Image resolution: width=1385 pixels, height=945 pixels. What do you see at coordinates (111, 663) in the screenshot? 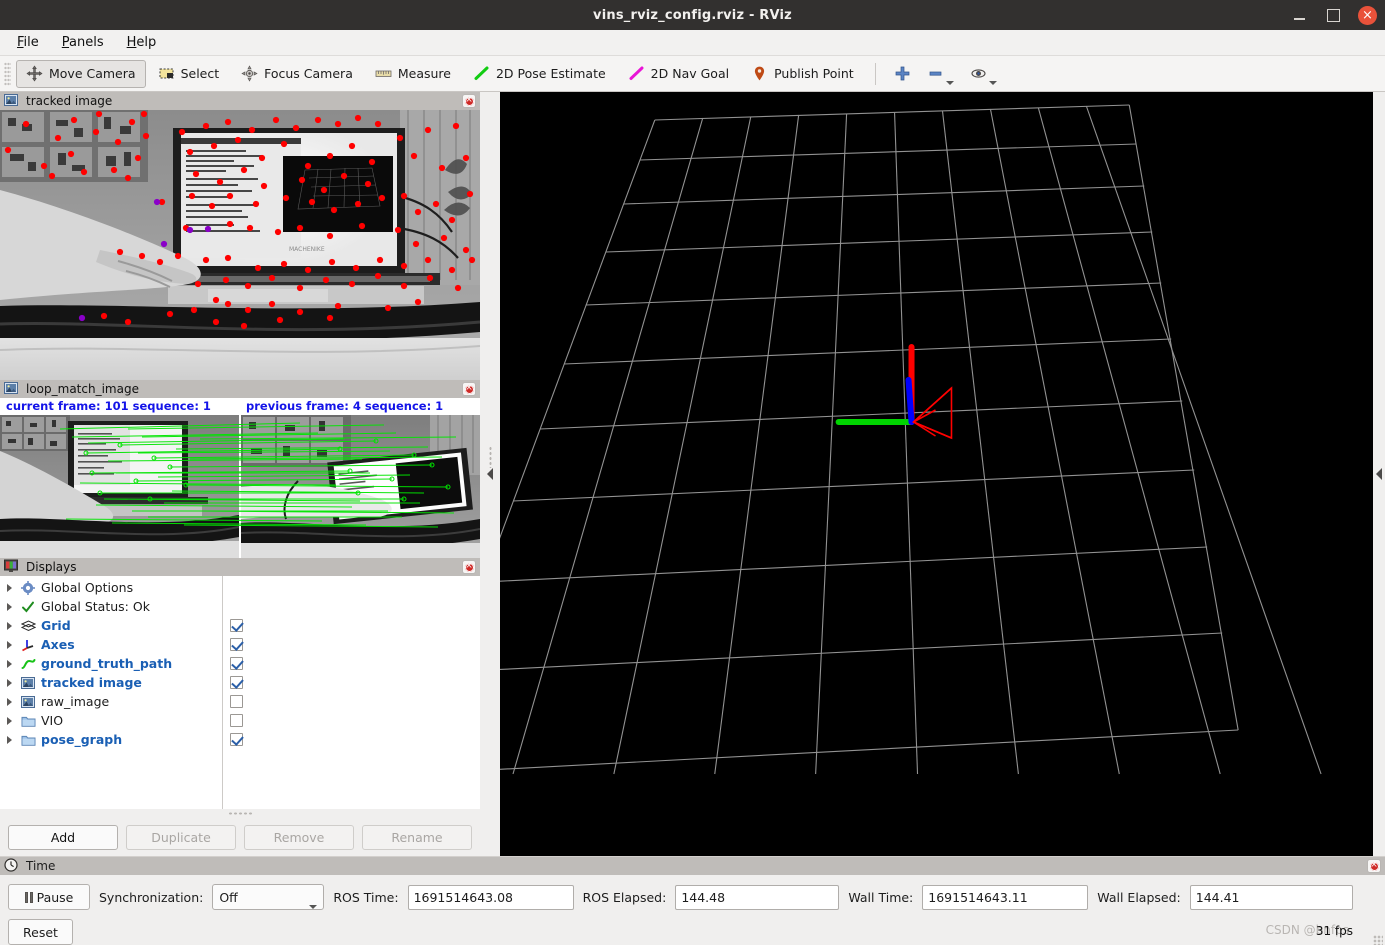
I see `display-item-ground-truth-path: ground_truth_path` at bounding box center [111, 663].